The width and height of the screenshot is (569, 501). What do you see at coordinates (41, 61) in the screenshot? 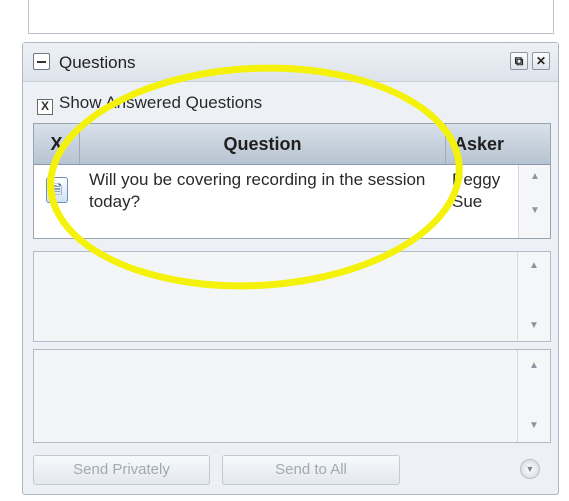
I see `collapse-minus-icon` at bounding box center [41, 61].